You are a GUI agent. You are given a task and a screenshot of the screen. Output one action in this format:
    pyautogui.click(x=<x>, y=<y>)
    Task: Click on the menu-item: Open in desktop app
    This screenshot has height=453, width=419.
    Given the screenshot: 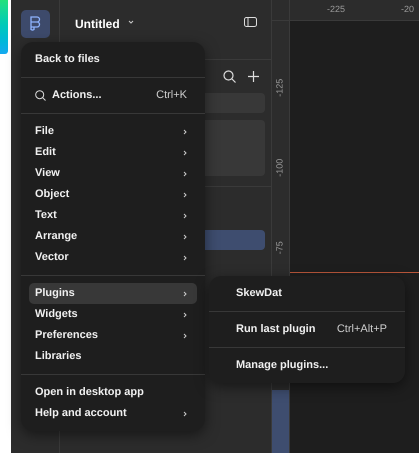 What is the action you would take?
    pyautogui.click(x=113, y=392)
    